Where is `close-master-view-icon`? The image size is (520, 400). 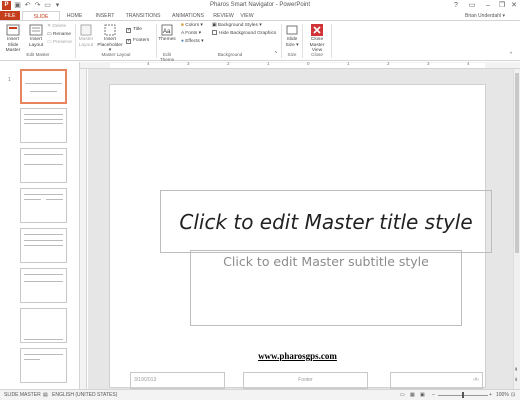 close-master-view-icon is located at coordinates (317, 30).